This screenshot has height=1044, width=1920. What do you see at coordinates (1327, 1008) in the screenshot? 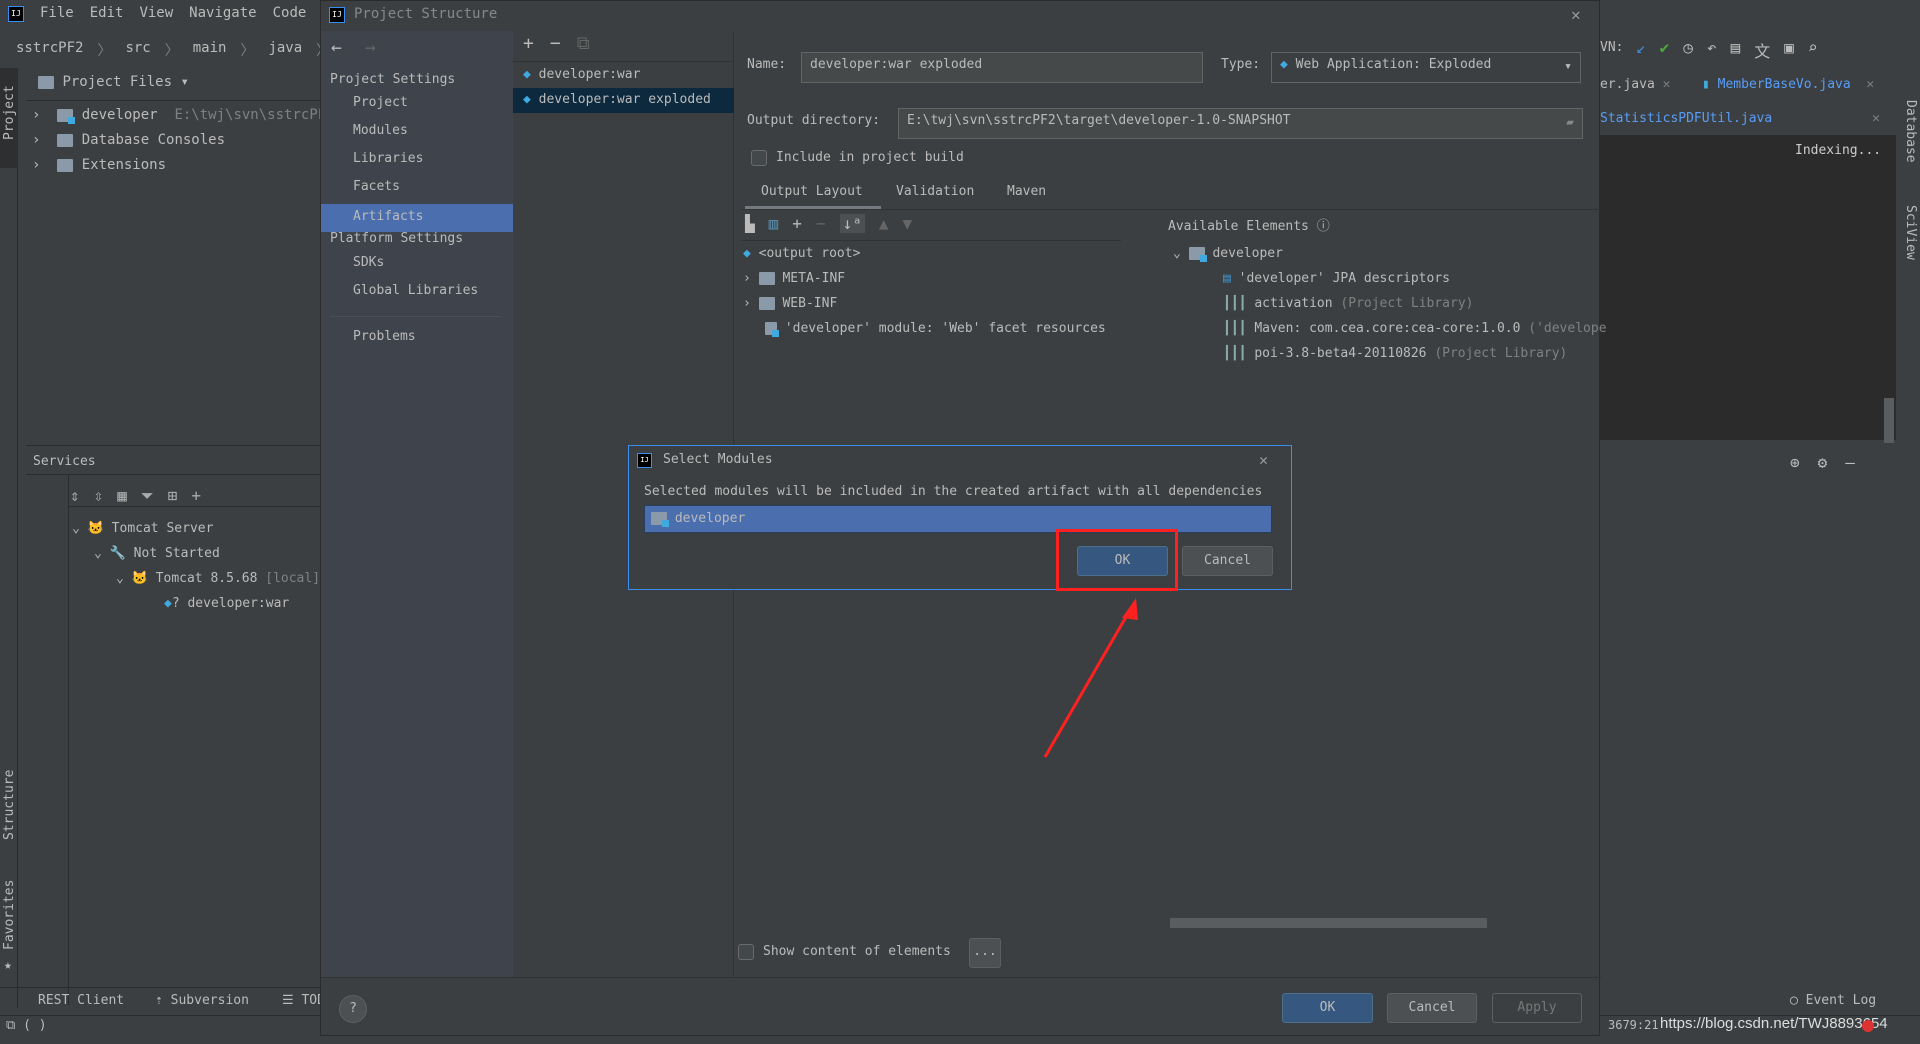
I see `ok-button: OK` at bounding box center [1327, 1008].